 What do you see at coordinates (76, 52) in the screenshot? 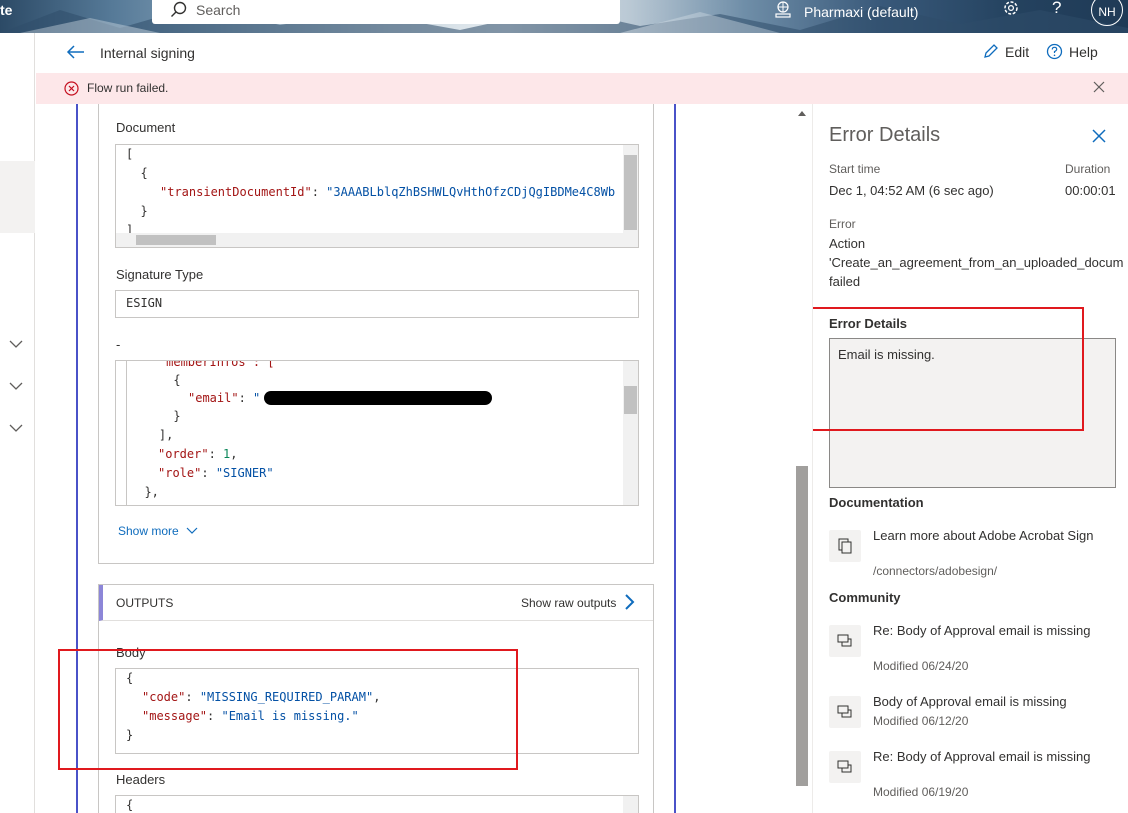
I see `back-arrow-icon` at bounding box center [76, 52].